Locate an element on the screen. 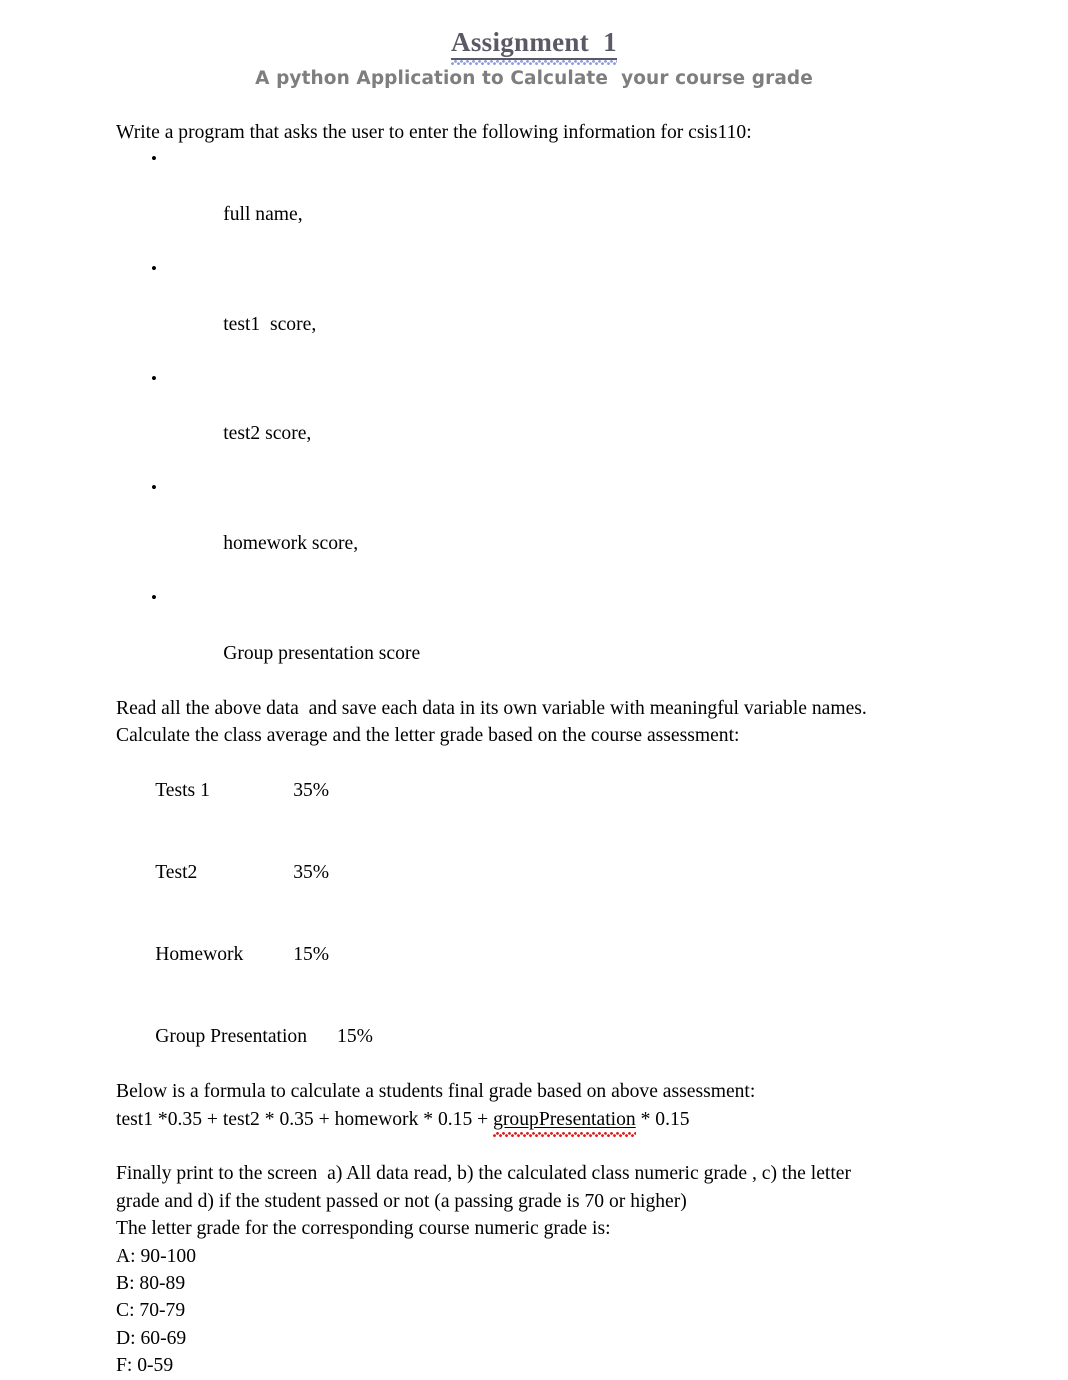 This screenshot has width=1068, height=1380. page-title: Assignment 1 is located at coordinates (534, 47).